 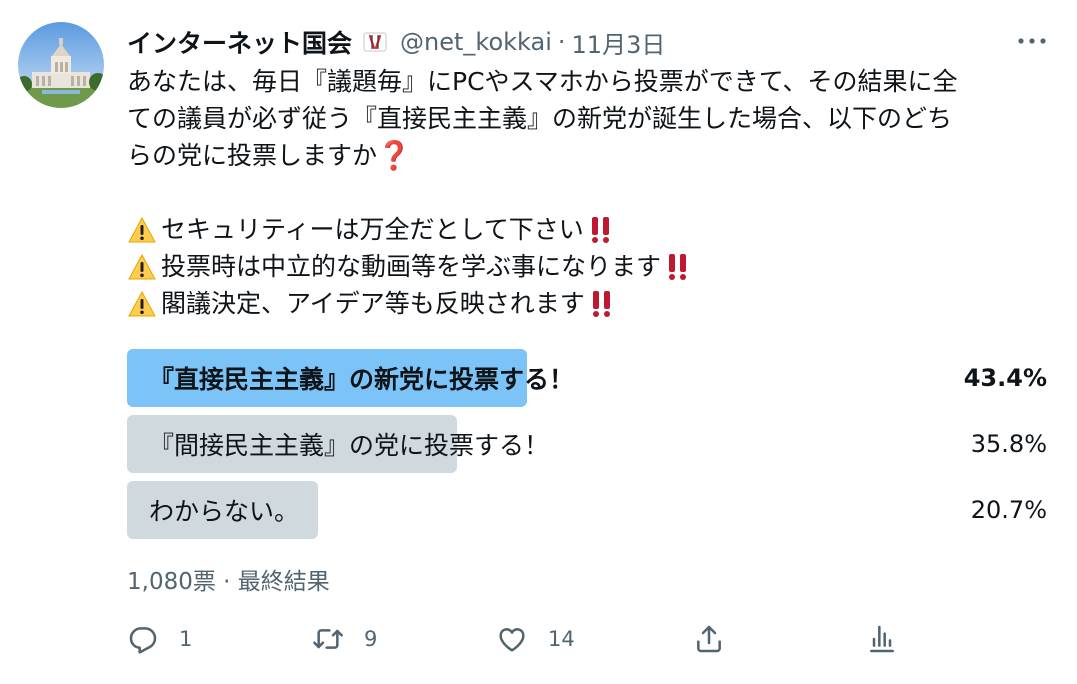 I want to click on tweet-text-line-content: あなたは、毎日『議題毎』にPCやスマホから投票ができて、その結果に全, so click(x=542, y=81).